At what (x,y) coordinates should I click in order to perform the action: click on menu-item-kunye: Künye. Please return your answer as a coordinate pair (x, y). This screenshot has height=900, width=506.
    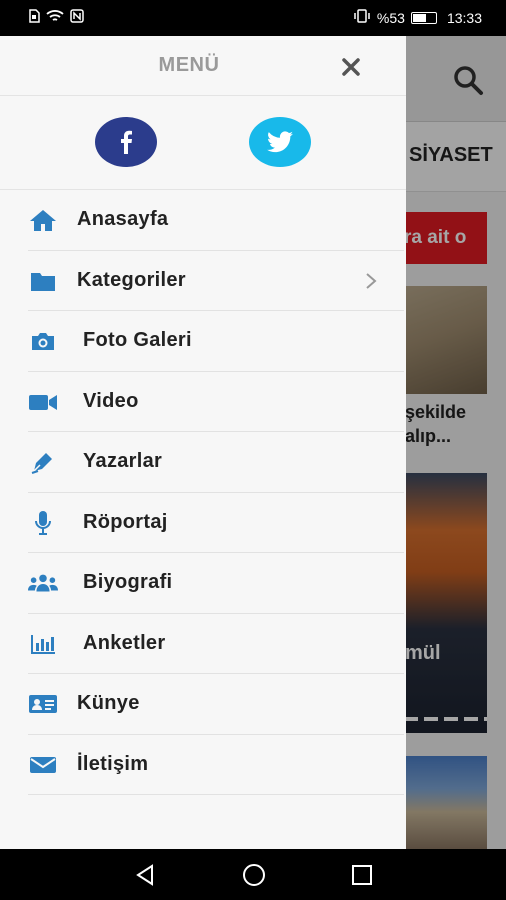
    Looking at the image, I should click on (216, 704).